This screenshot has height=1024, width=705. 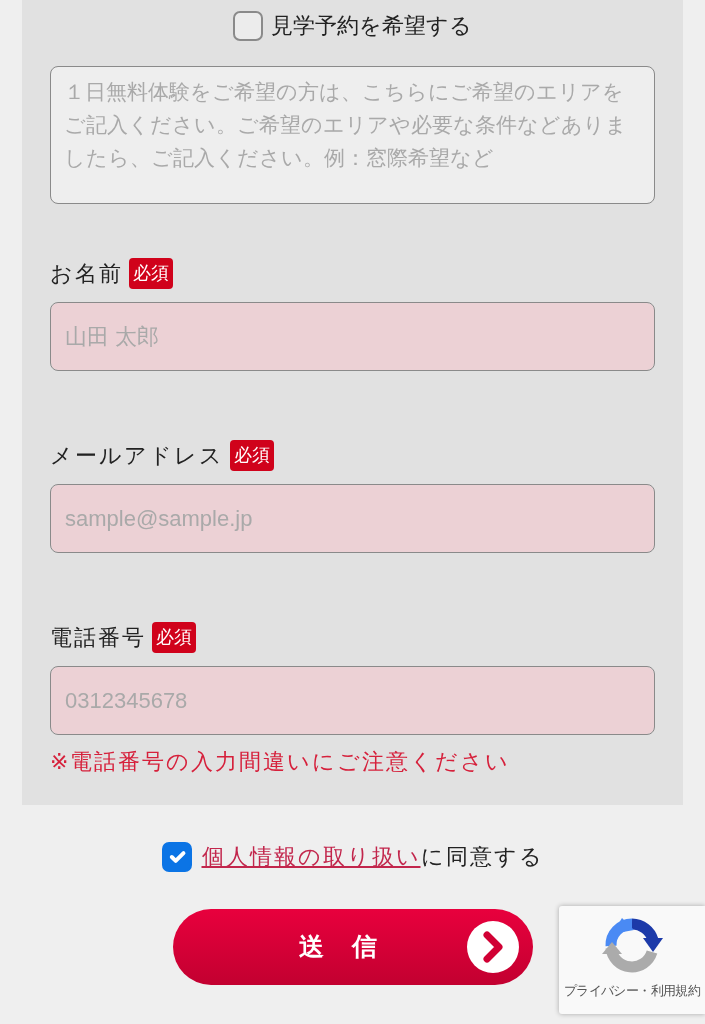 I want to click on request-field: １日無料体験をご希望の方は、こちらにご希望のエリアをご記入ください。ご希望のエリアや必要な条件などありましたら、ご記入ください。例：窓際希望など, so click(x=352, y=135).